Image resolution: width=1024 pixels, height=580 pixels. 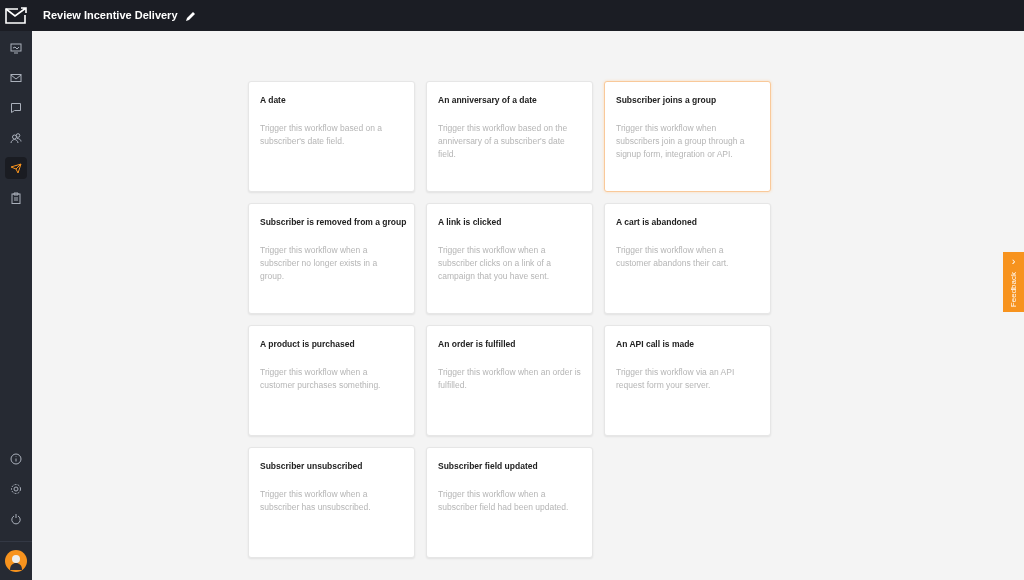 I want to click on logo-icon, so click(x=16, y=15).